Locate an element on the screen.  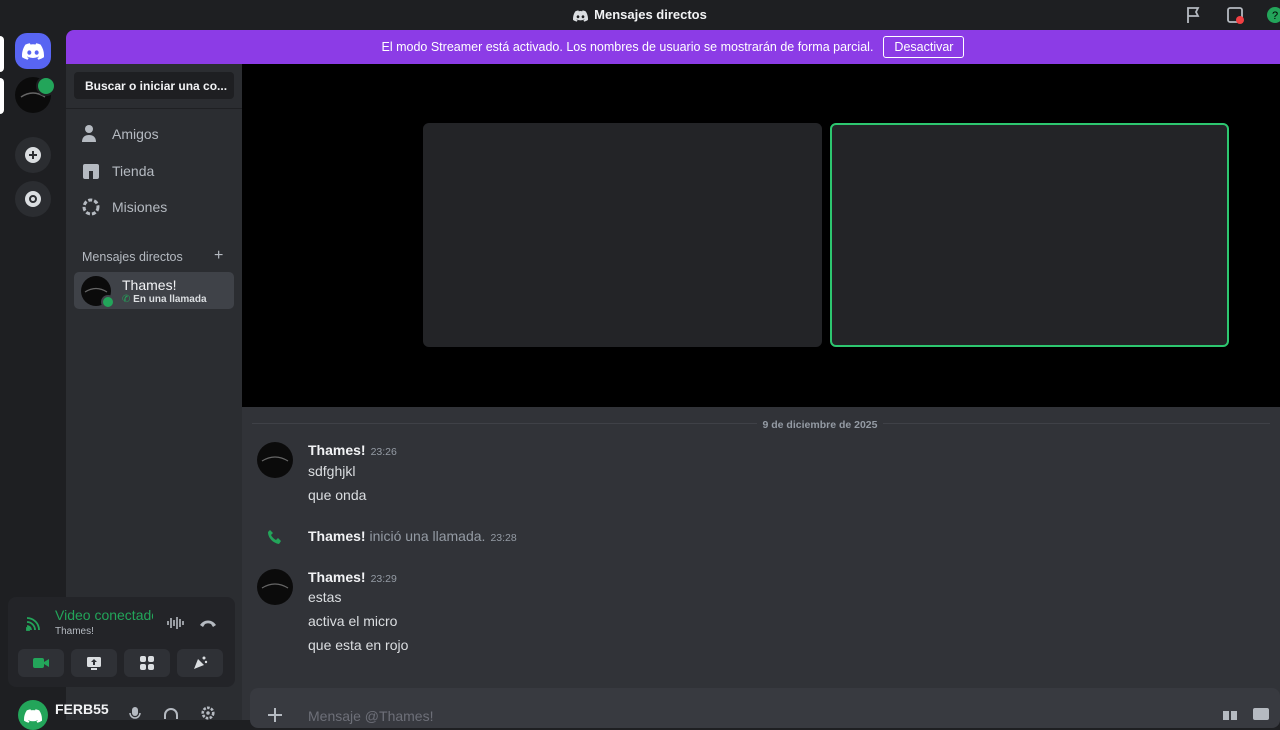
gift-icon is located at coordinates (1230, 714).